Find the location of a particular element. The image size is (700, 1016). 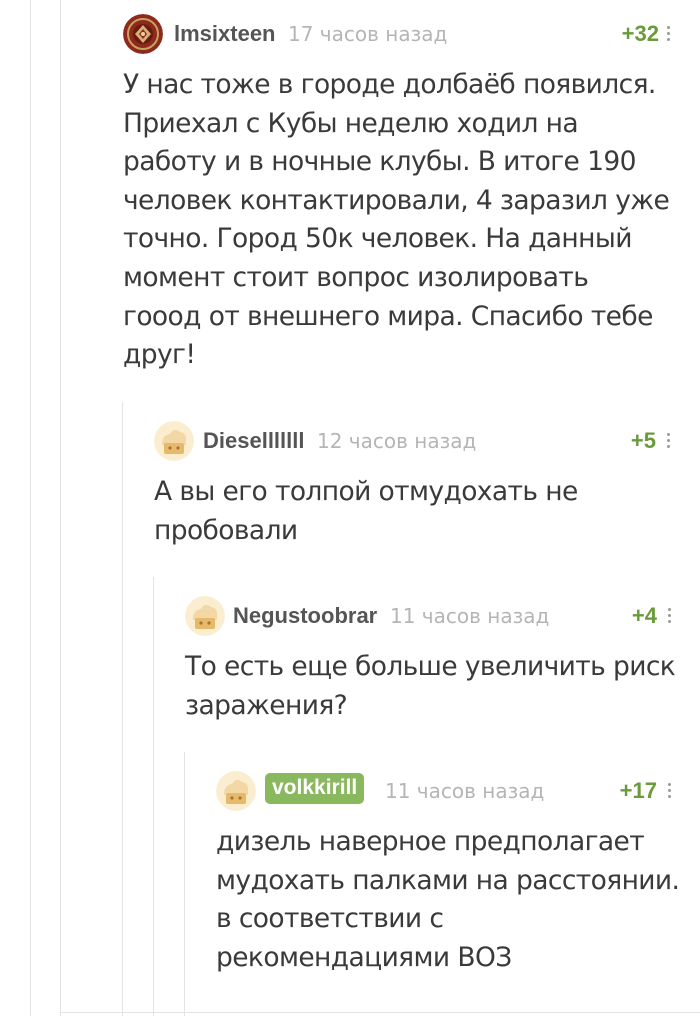

comment-header: Dieselllllll 12 часов назад +5 is located at coordinates (412, 441).